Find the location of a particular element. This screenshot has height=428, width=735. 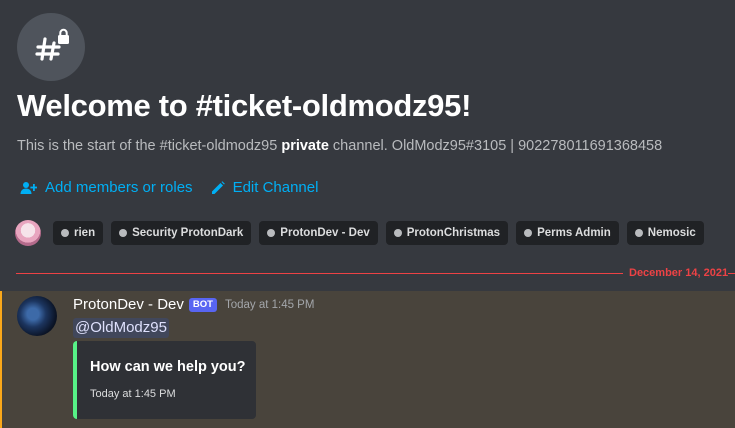

role-pill-protonchristmas: ProtonChristmas is located at coordinates (447, 233).